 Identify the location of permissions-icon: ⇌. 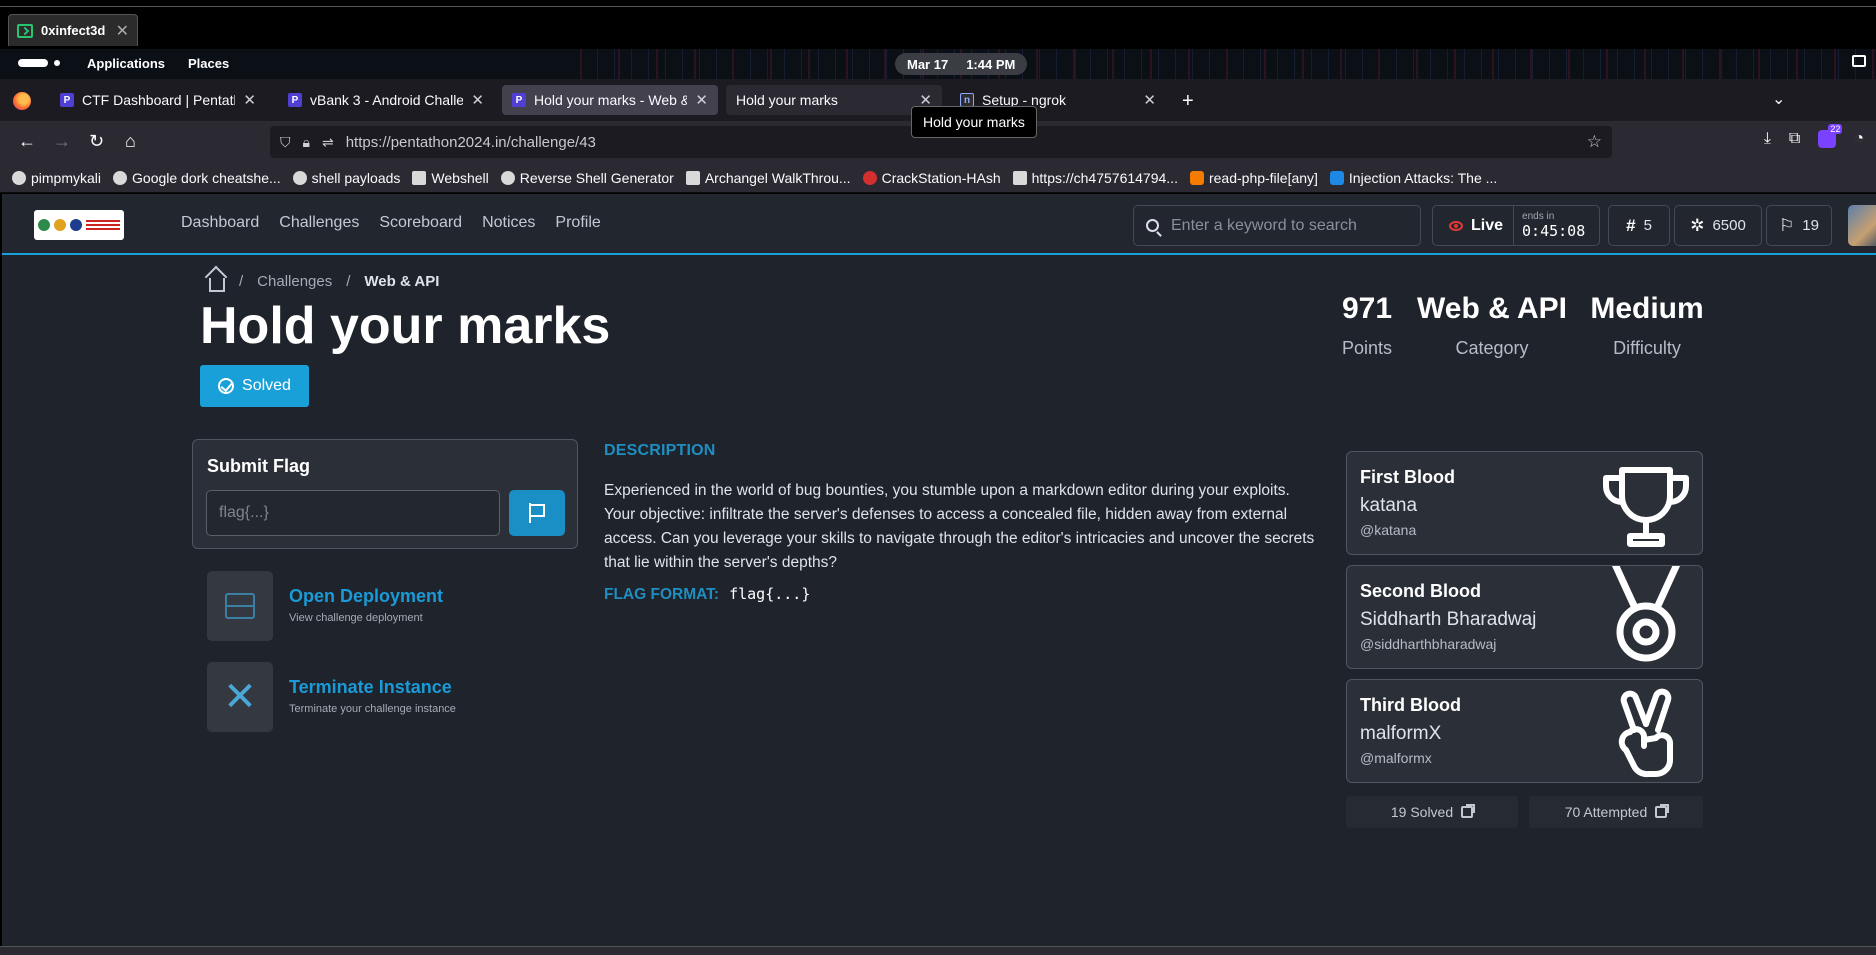
(328, 142).